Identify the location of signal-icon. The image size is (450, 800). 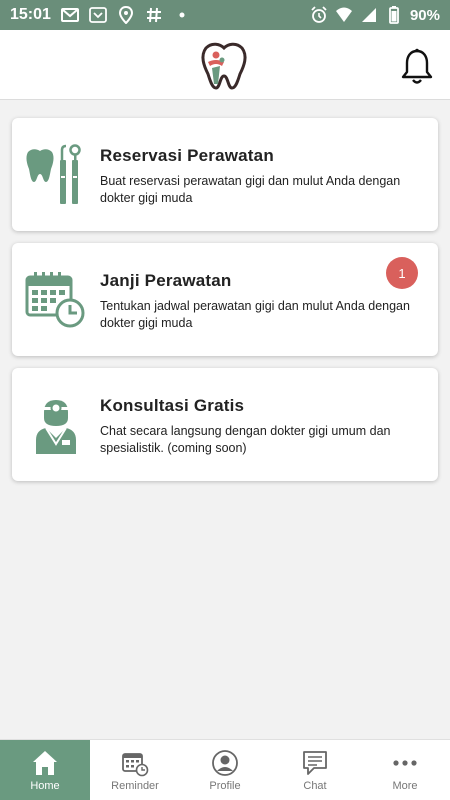
(368, 15).